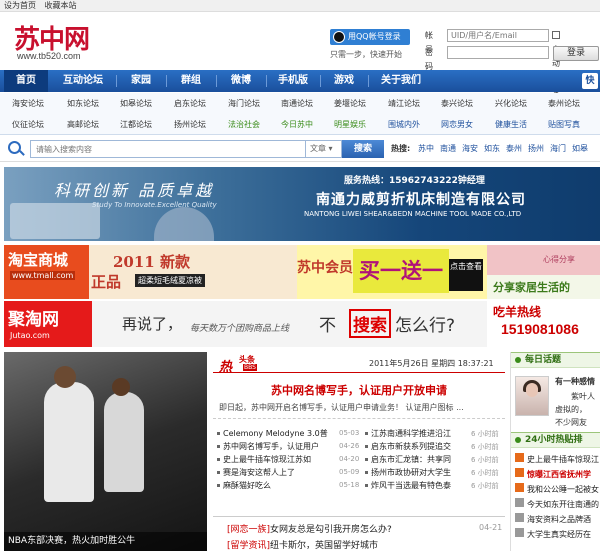 This screenshot has width=600, height=551. Describe the element at coordinates (457, 124) in the screenshot. I see `forum-link: 网恋男女` at that location.